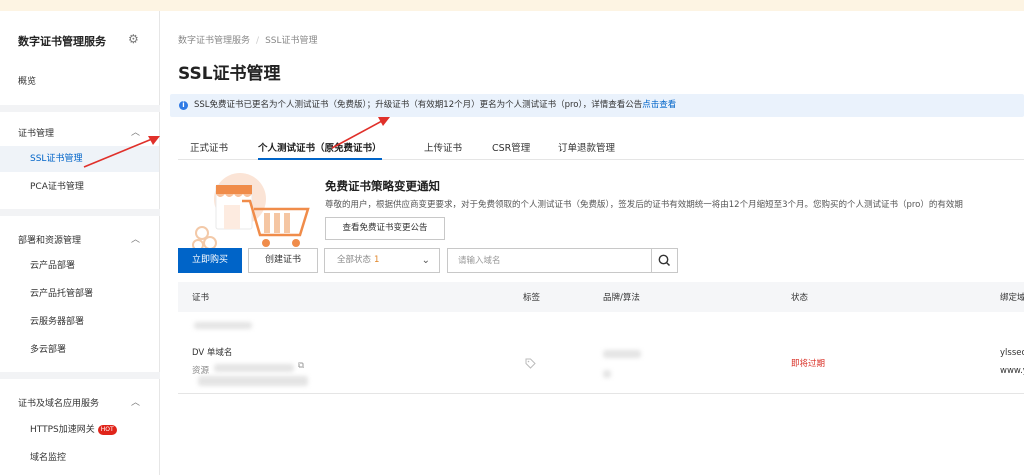 The width and height of the screenshot is (1024, 475). What do you see at coordinates (229, 74) in the screenshot?
I see `page-title: SSL证书管理` at bounding box center [229, 74].